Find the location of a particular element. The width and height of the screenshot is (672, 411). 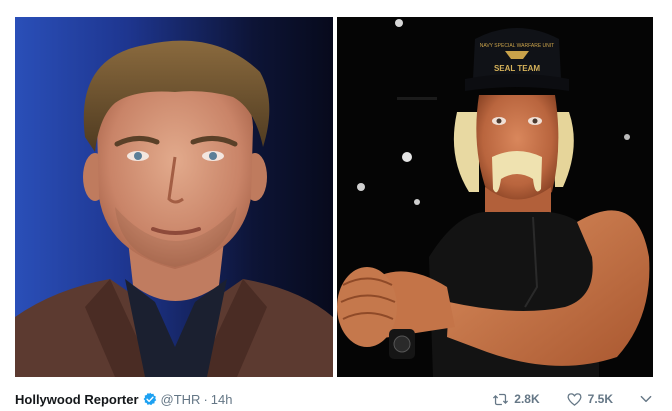

retweet-button: 2.8K is located at coordinates (516, 399).